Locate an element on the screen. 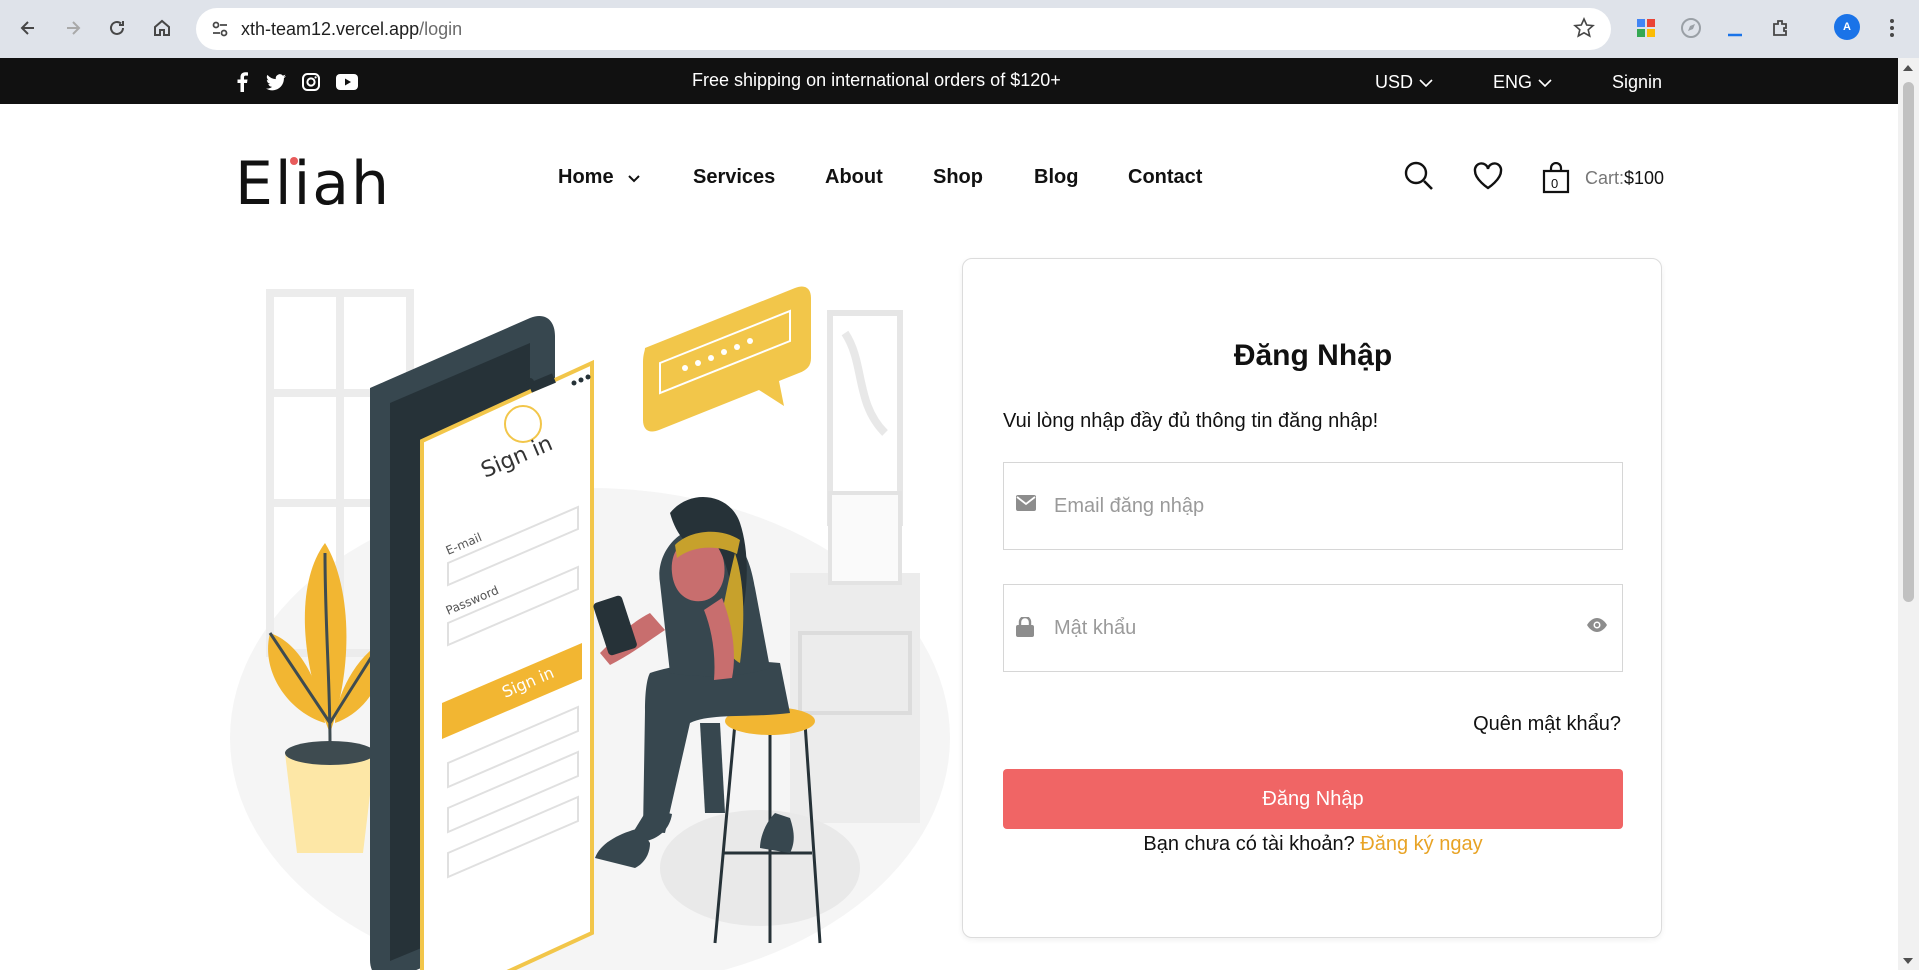 The width and height of the screenshot is (1919, 970). language-select: ENG is located at coordinates (1523, 82).